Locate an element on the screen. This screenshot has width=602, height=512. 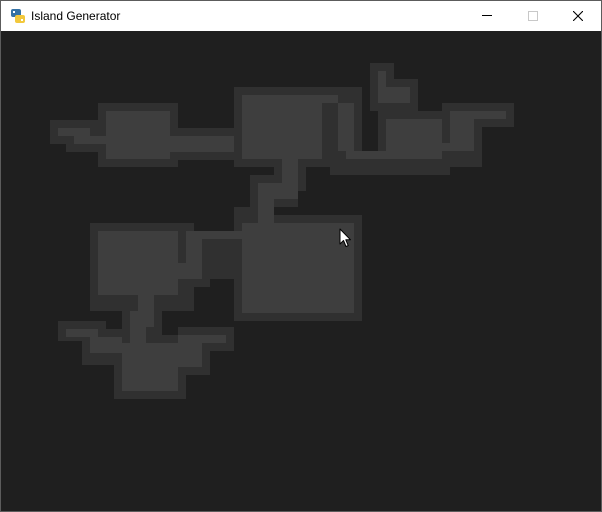
minimize-icon is located at coordinates (487, 15).